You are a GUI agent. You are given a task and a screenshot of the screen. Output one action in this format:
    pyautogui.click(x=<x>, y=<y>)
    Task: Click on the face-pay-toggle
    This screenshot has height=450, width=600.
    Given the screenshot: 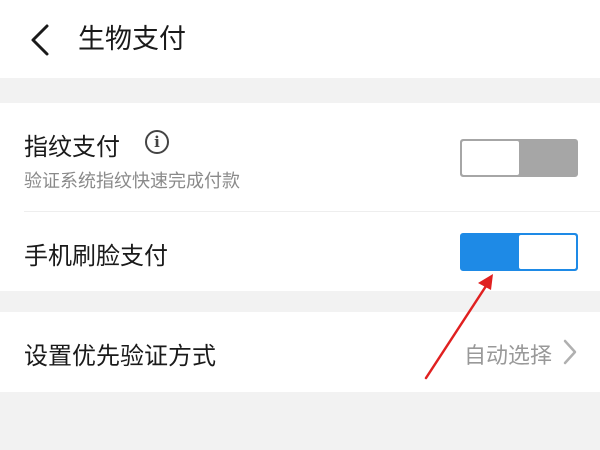 What is the action you would take?
    pyautogui.click(x=519, y=252)
    